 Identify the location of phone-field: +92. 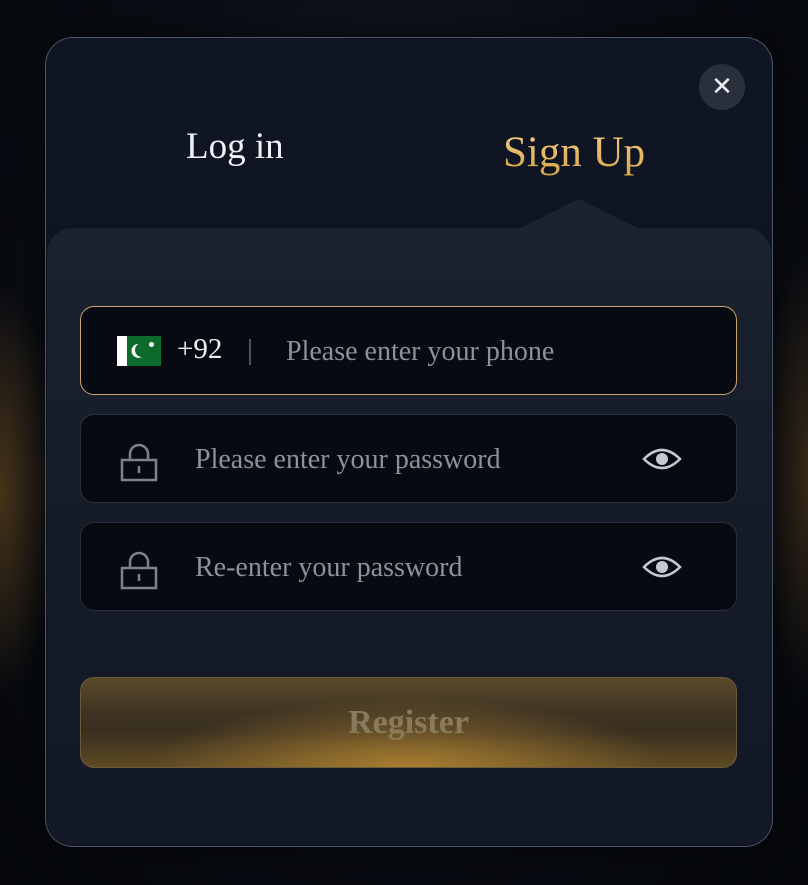
(408, 351).